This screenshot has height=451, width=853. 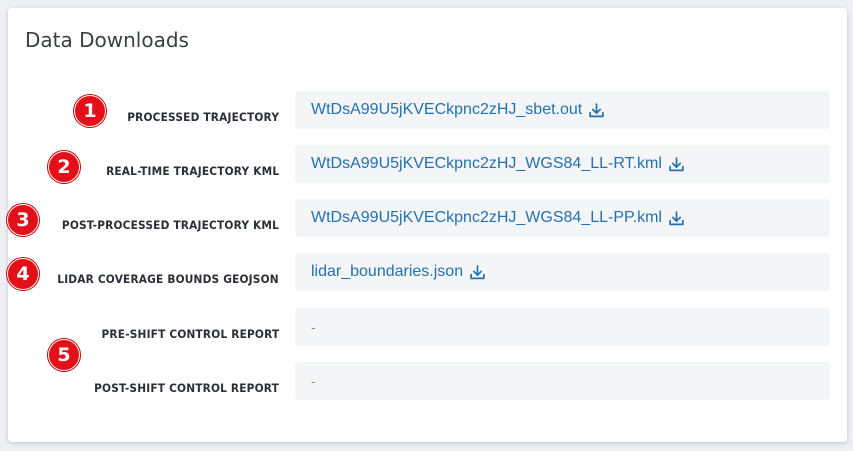 I want to click on row-value-postprocessed-trajectory-kml: WtDsA99U5jKVECkpnc2zHJ_WGS84_LL-PP.kml, so click(x=562, y=218).